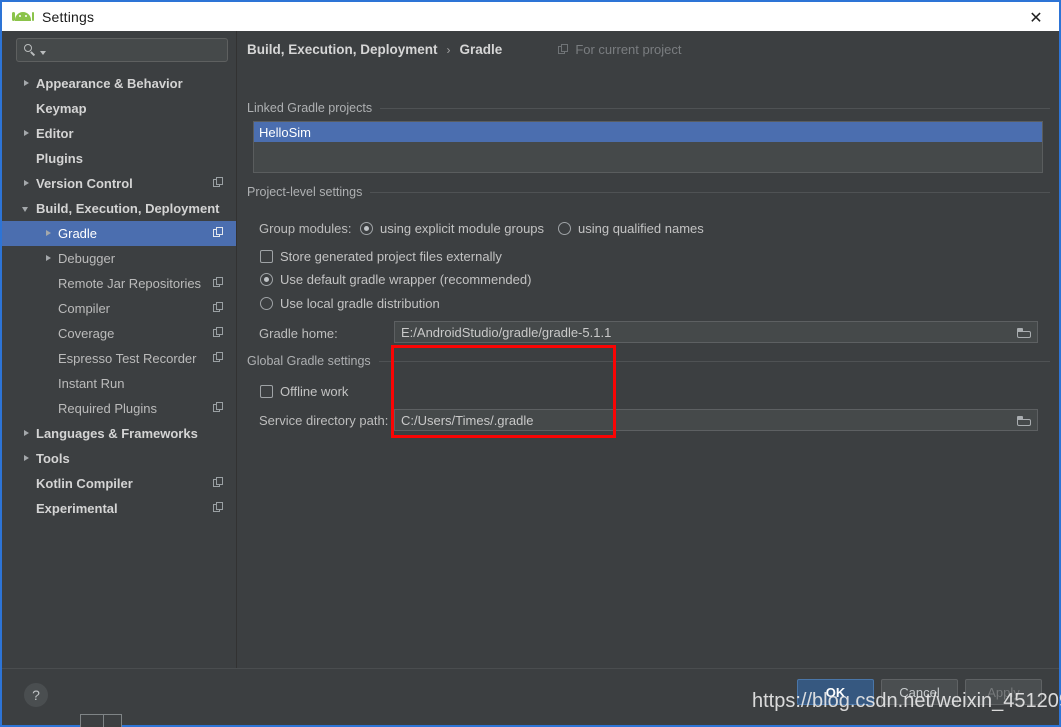 The width and height of the screenshot is (1061, 727). Describe the element at coordinates (36, 695) in the screenshot. I see `help-button: ?` at that location.